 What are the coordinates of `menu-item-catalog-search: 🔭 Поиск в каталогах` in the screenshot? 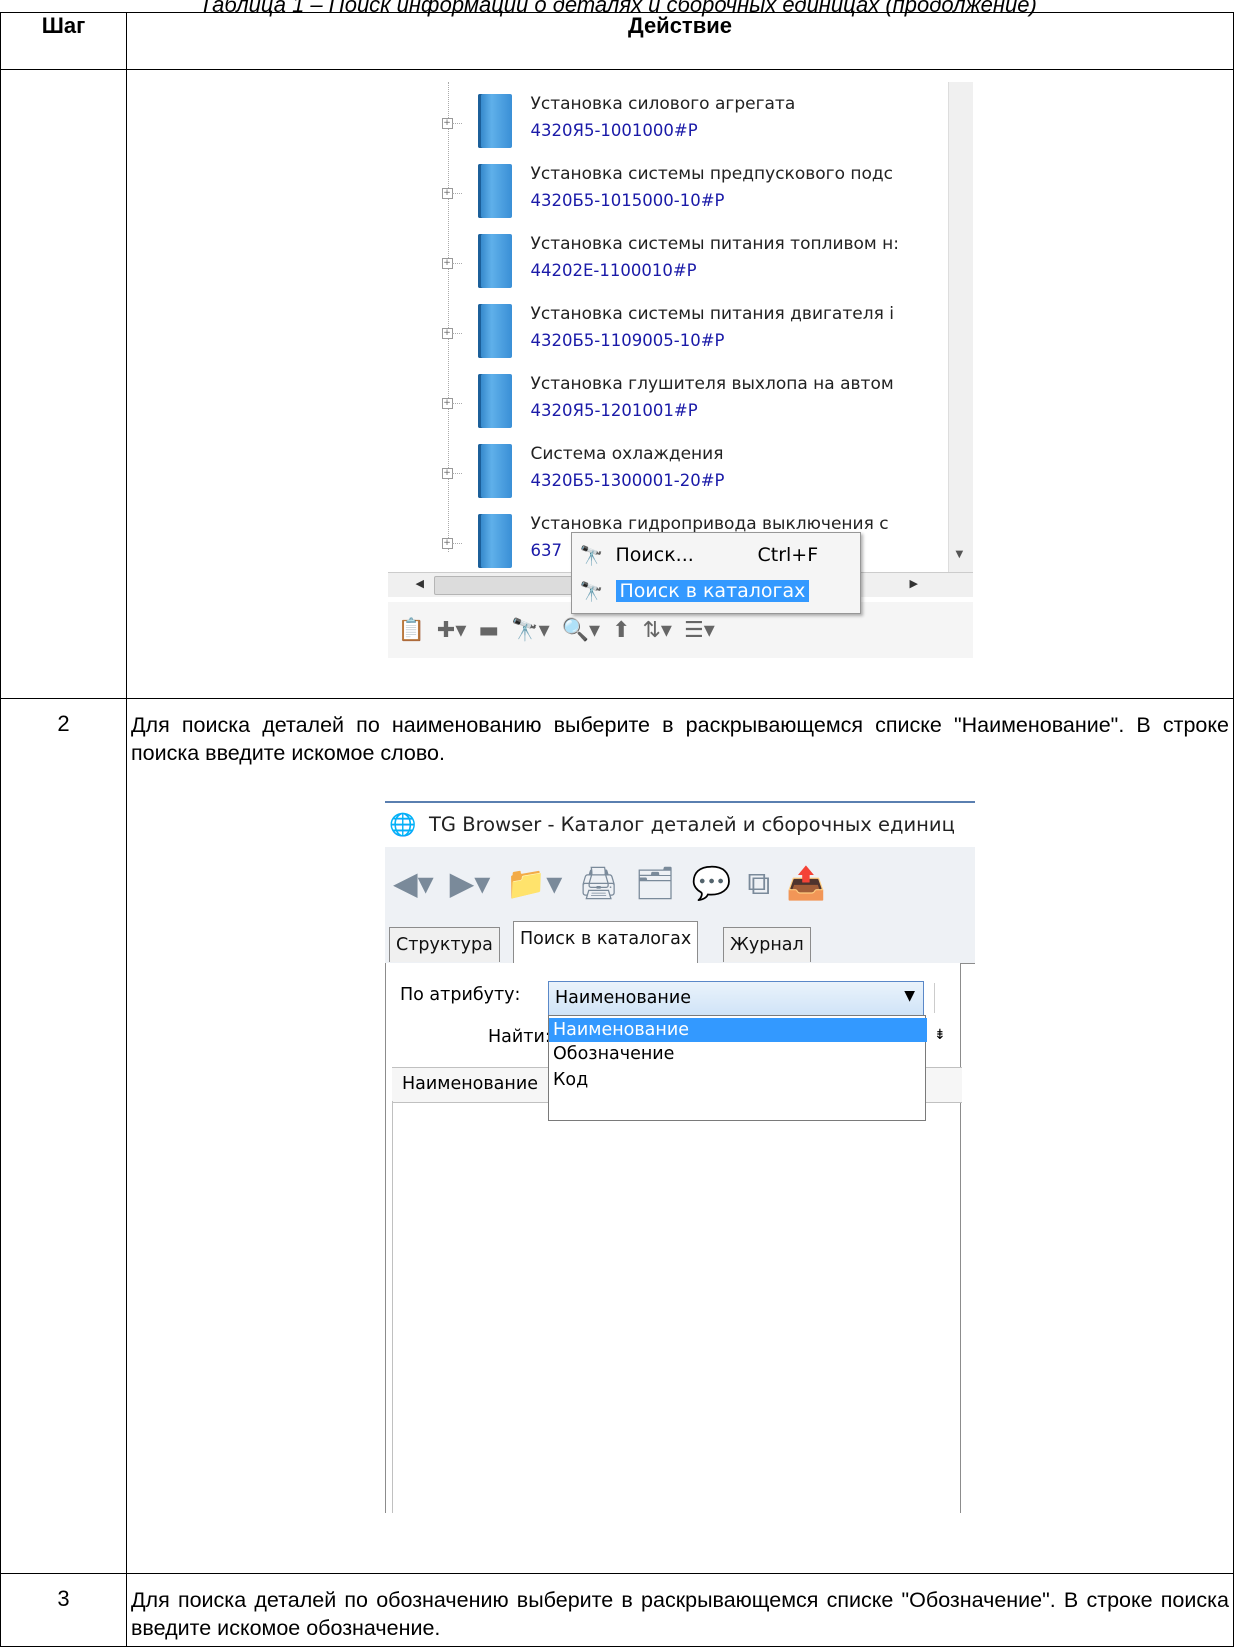 It's located at (716, 592).